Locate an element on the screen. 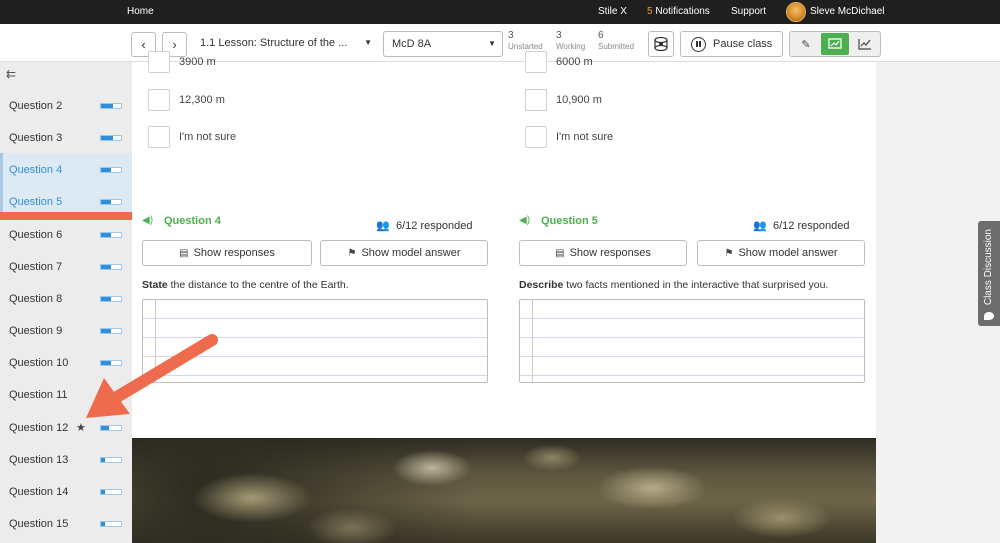  sidebar-item-question-12: Question 12 ★ is located at coordinates (66, 427).